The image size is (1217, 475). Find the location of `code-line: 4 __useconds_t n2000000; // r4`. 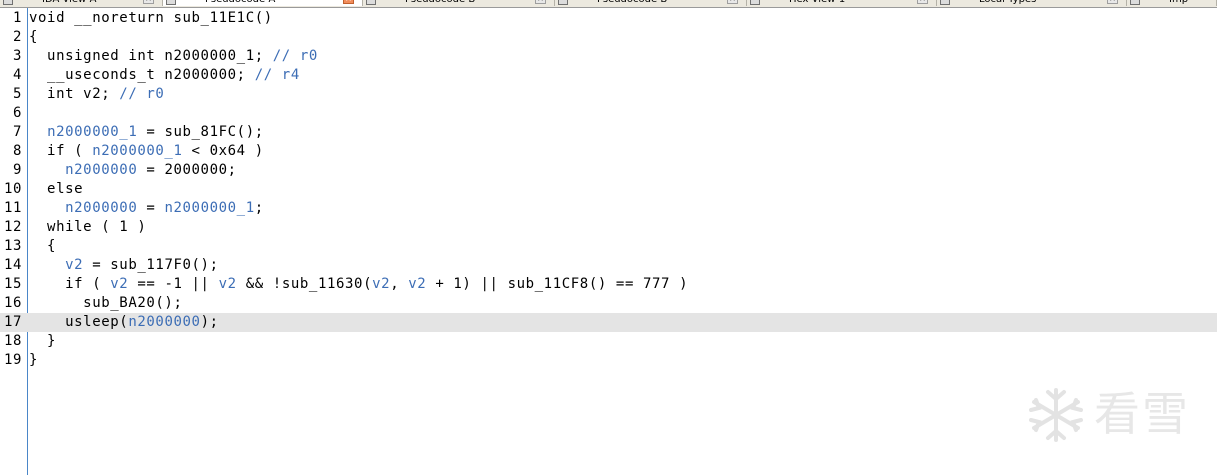

code-line: 4 __useconds_t n2000000; // r4 is located at coordinates (608, 75).